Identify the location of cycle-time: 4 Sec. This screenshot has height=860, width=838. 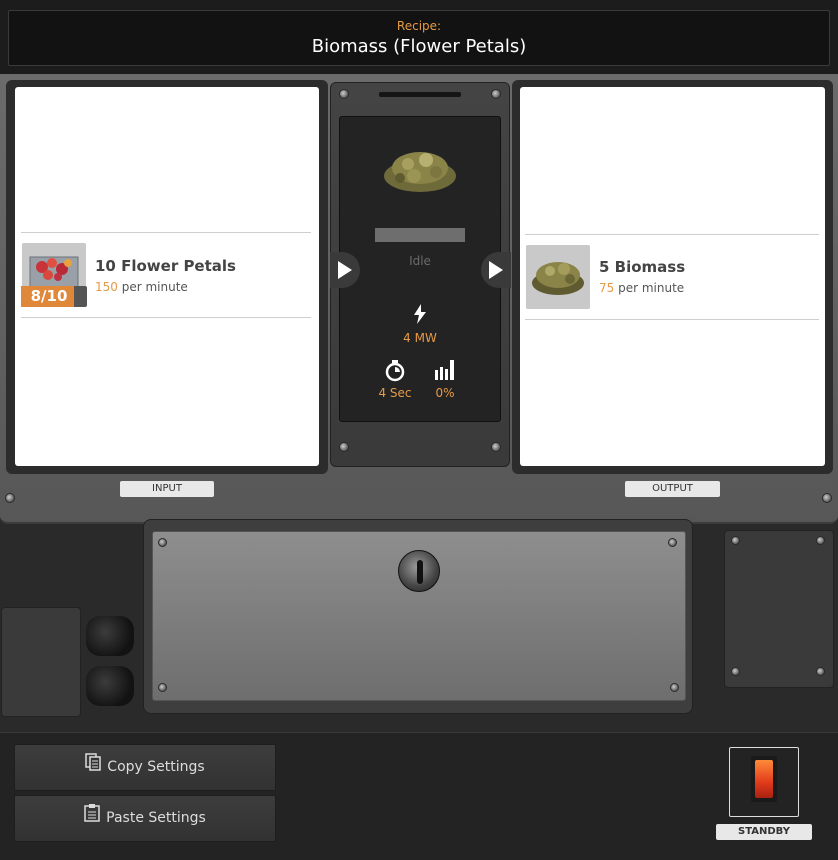
(395, 393).